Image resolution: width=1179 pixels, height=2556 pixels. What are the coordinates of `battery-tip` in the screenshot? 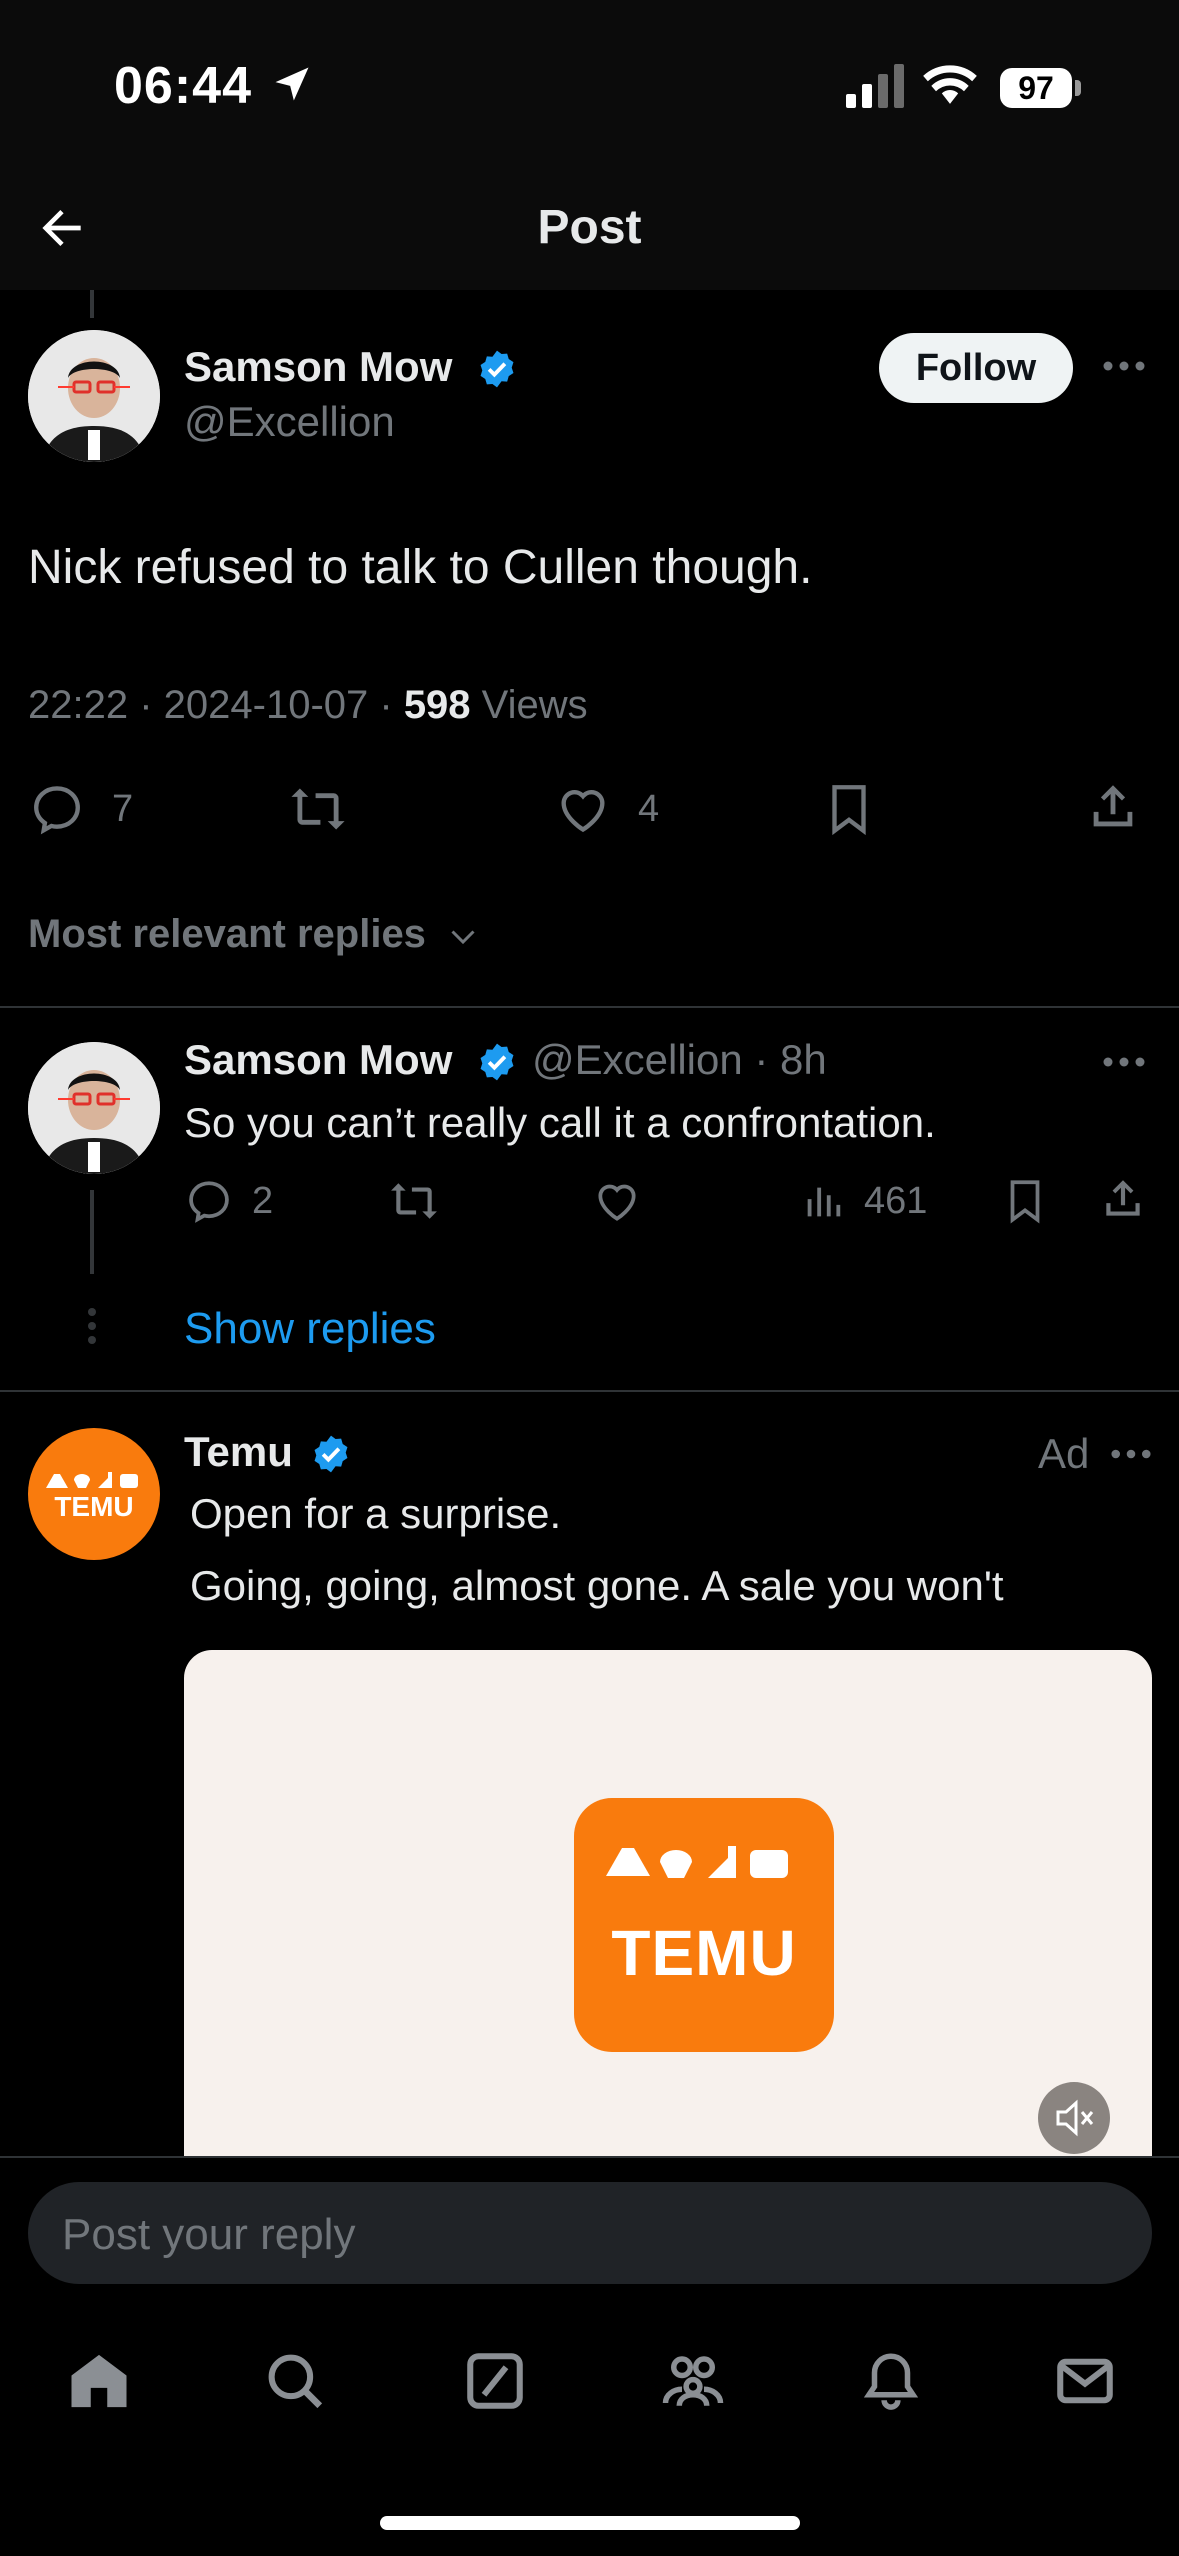 It's located at (1078, 88).